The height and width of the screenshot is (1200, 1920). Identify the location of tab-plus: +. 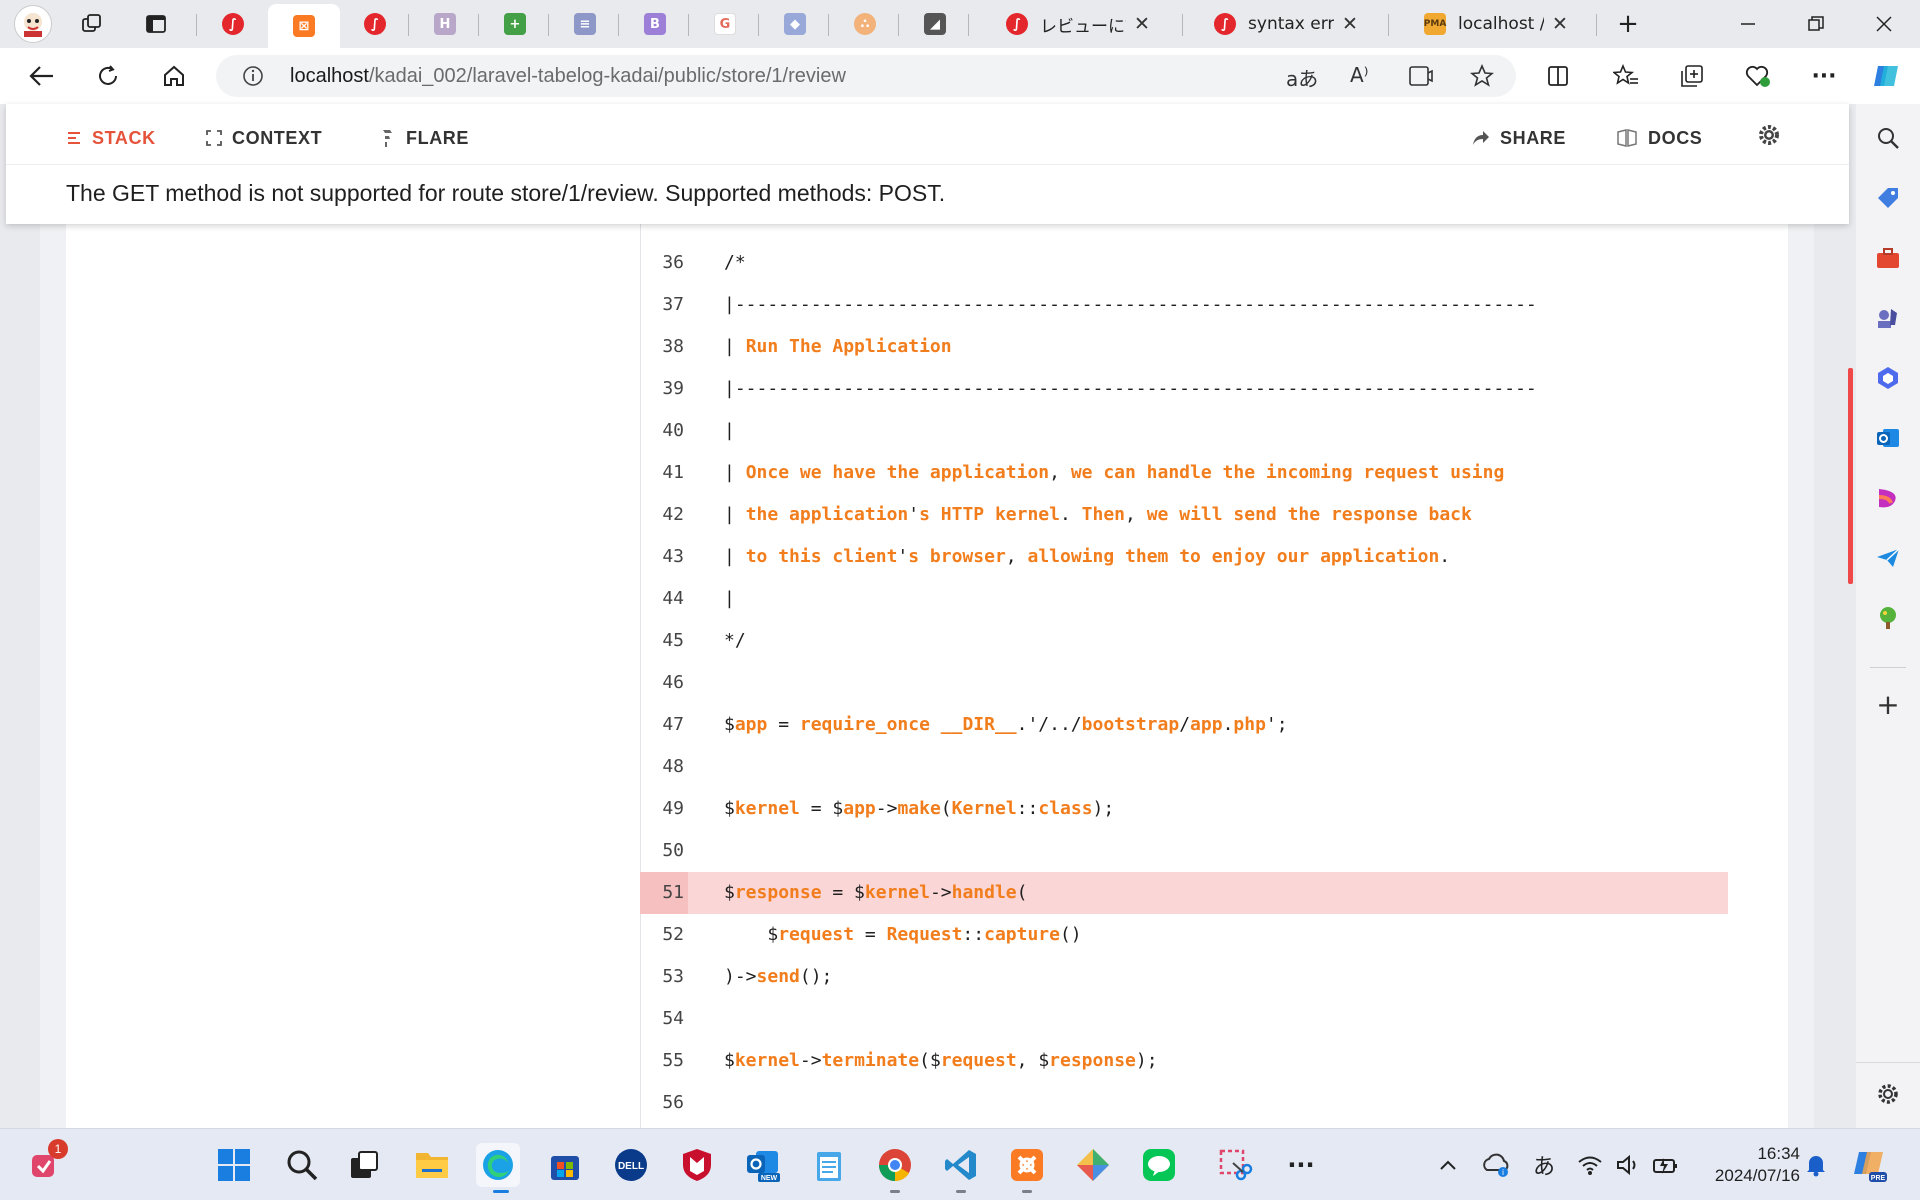
(515, 24).